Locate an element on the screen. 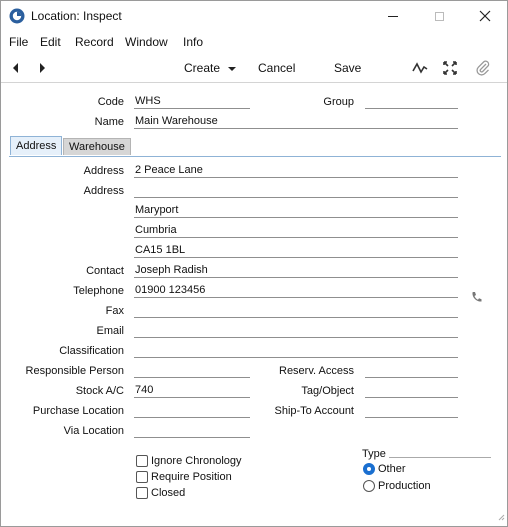 Image resolution: width=508 pixels, height=527 pixels. create-button: Create is located at coordinates (210, 68).